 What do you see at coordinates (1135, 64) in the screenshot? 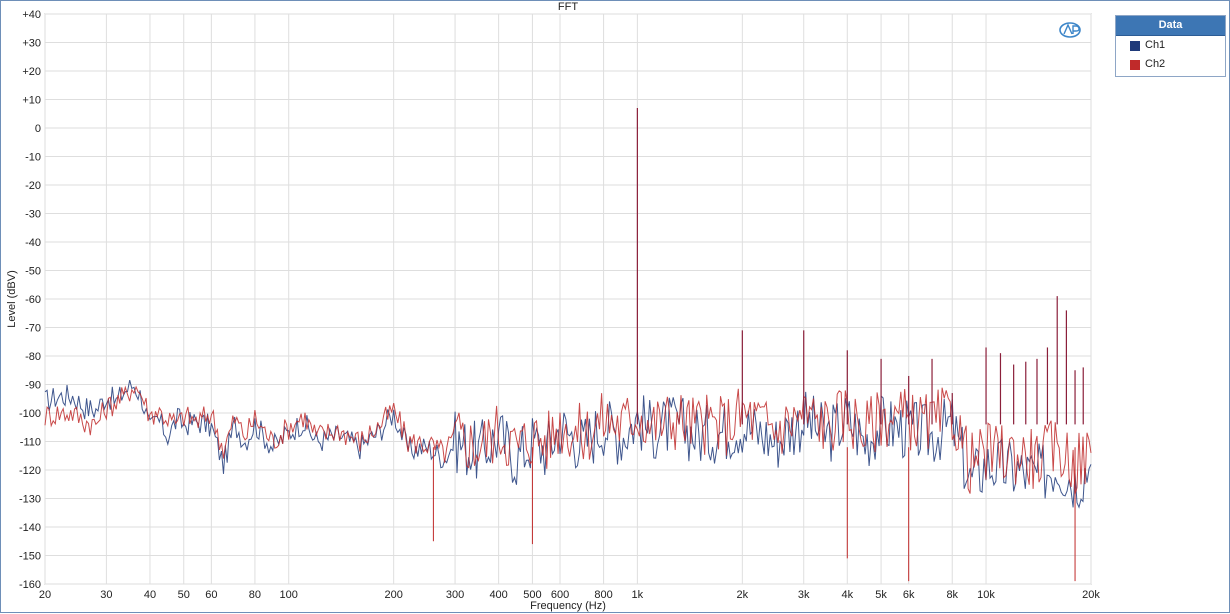
I see `legend-swatch-ch2` at bounding box center [1135, 64].